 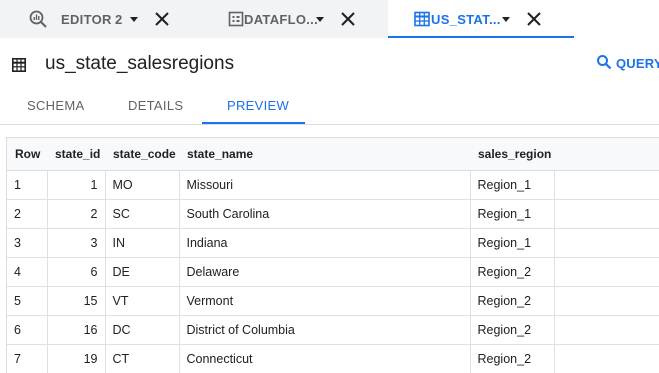 I want to click on tab-editor-count: 2, so click(x=118, y=19).